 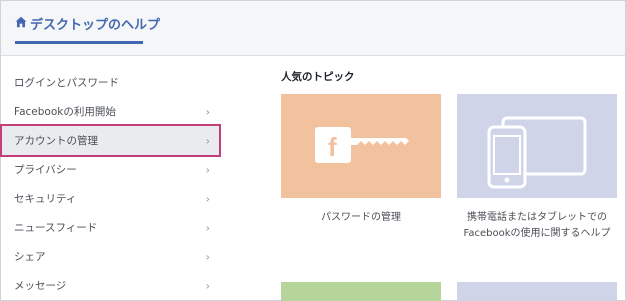 What do you see at coordinates (111, 256) in the screenshot?
I see `sidebar-item-share: シェア ›` at bounding box center [111, 256].